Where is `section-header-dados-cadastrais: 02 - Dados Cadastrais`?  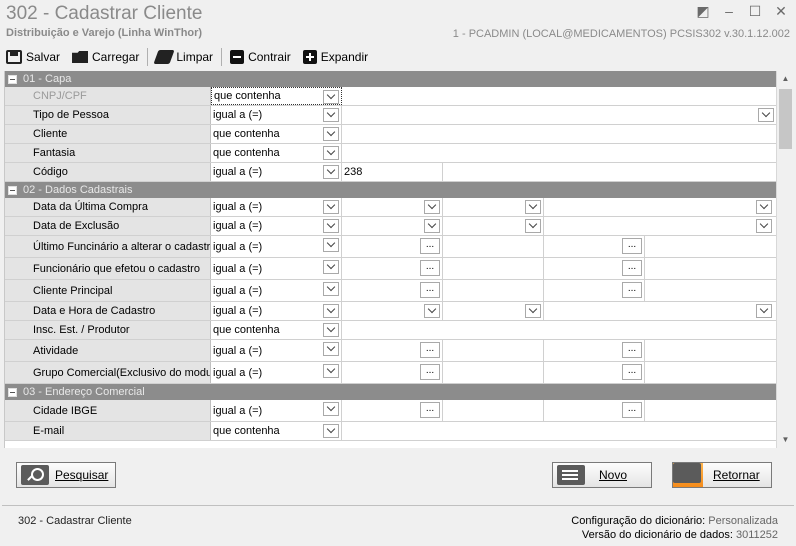
section-header-dados-cadastrais: 02 - Dados Cadastrais is located at coordinates (390, 190).